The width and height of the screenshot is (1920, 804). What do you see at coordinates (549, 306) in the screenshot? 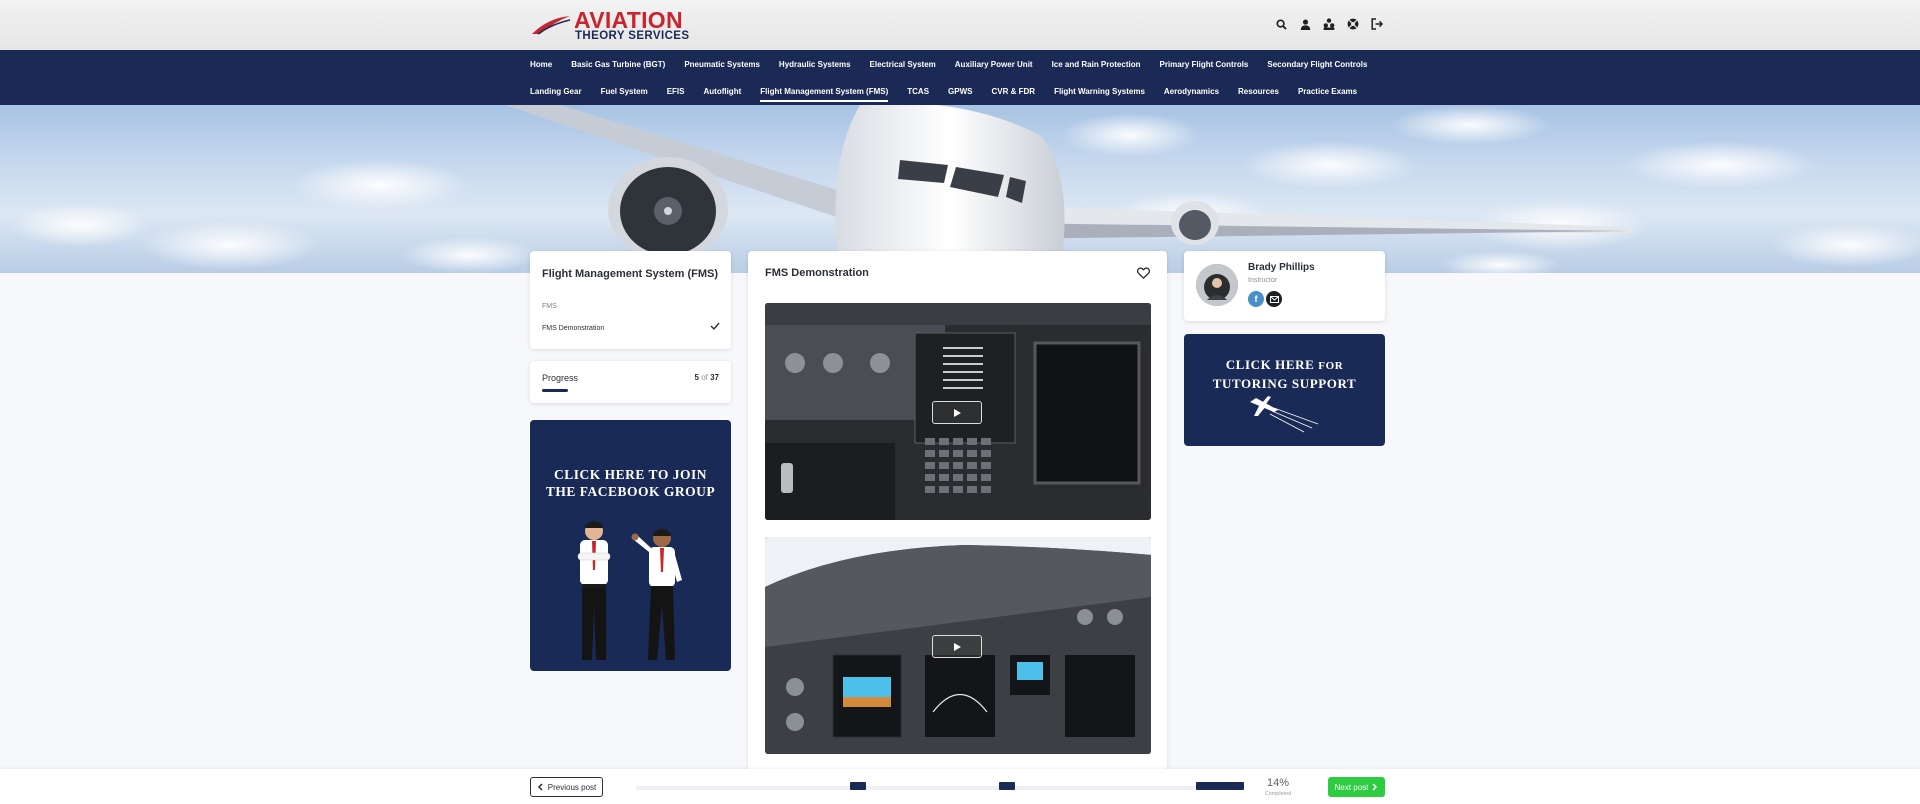
I see `section-label: FMS` at bounding box center [549, 306].